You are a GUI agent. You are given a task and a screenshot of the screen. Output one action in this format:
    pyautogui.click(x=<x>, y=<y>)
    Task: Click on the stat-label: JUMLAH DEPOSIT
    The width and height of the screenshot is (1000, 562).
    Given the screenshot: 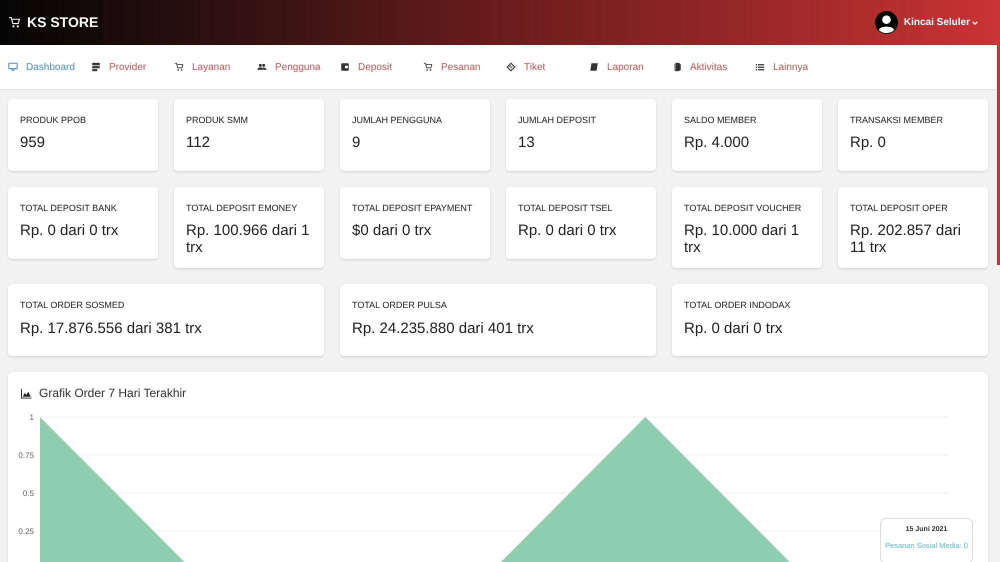 What is the action you would take?
    pyautogui.click(x=558, y=120)
    